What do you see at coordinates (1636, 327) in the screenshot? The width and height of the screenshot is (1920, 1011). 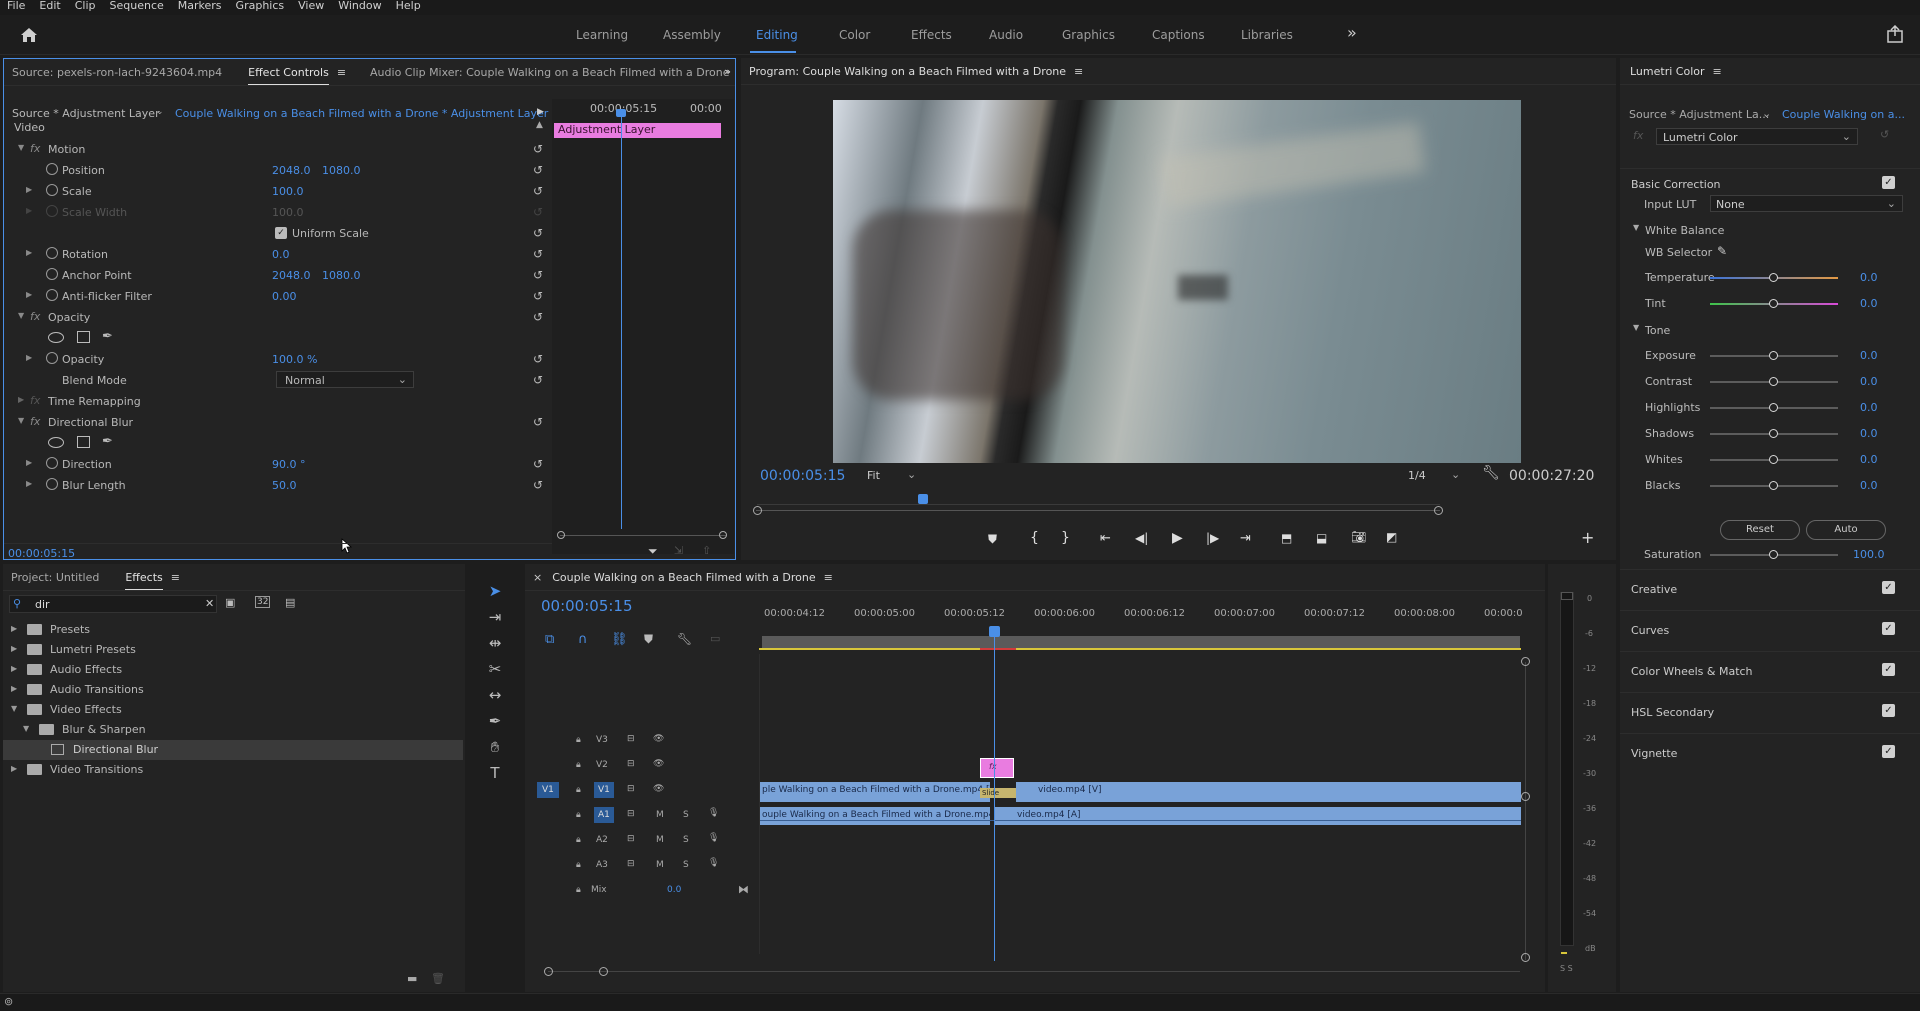 I see `twirl-icon: ▼` at bounding box center [1636, 327].